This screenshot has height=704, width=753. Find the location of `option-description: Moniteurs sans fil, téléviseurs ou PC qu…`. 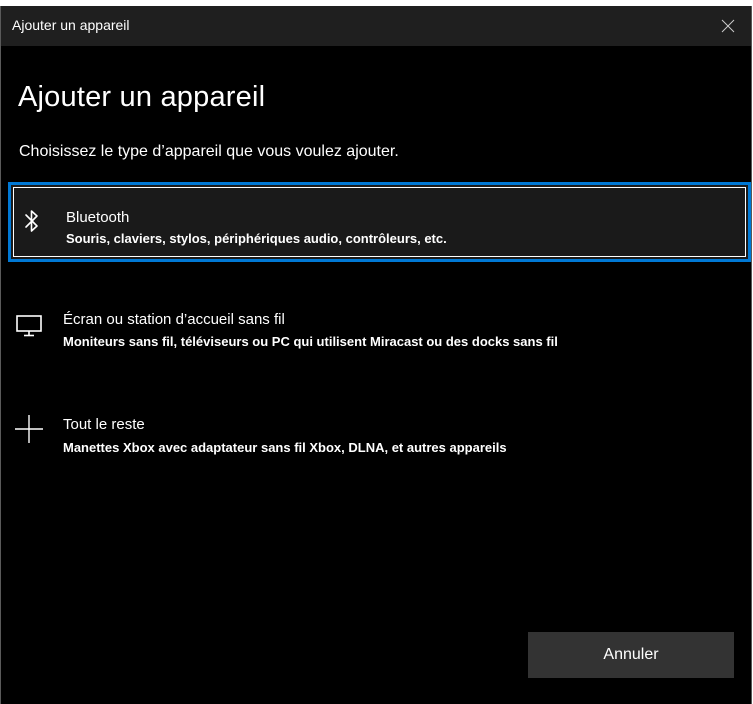

option-description: Moniteurs sans fil, téléviseurs ou PC qu… is located at coordinates (310, 341).